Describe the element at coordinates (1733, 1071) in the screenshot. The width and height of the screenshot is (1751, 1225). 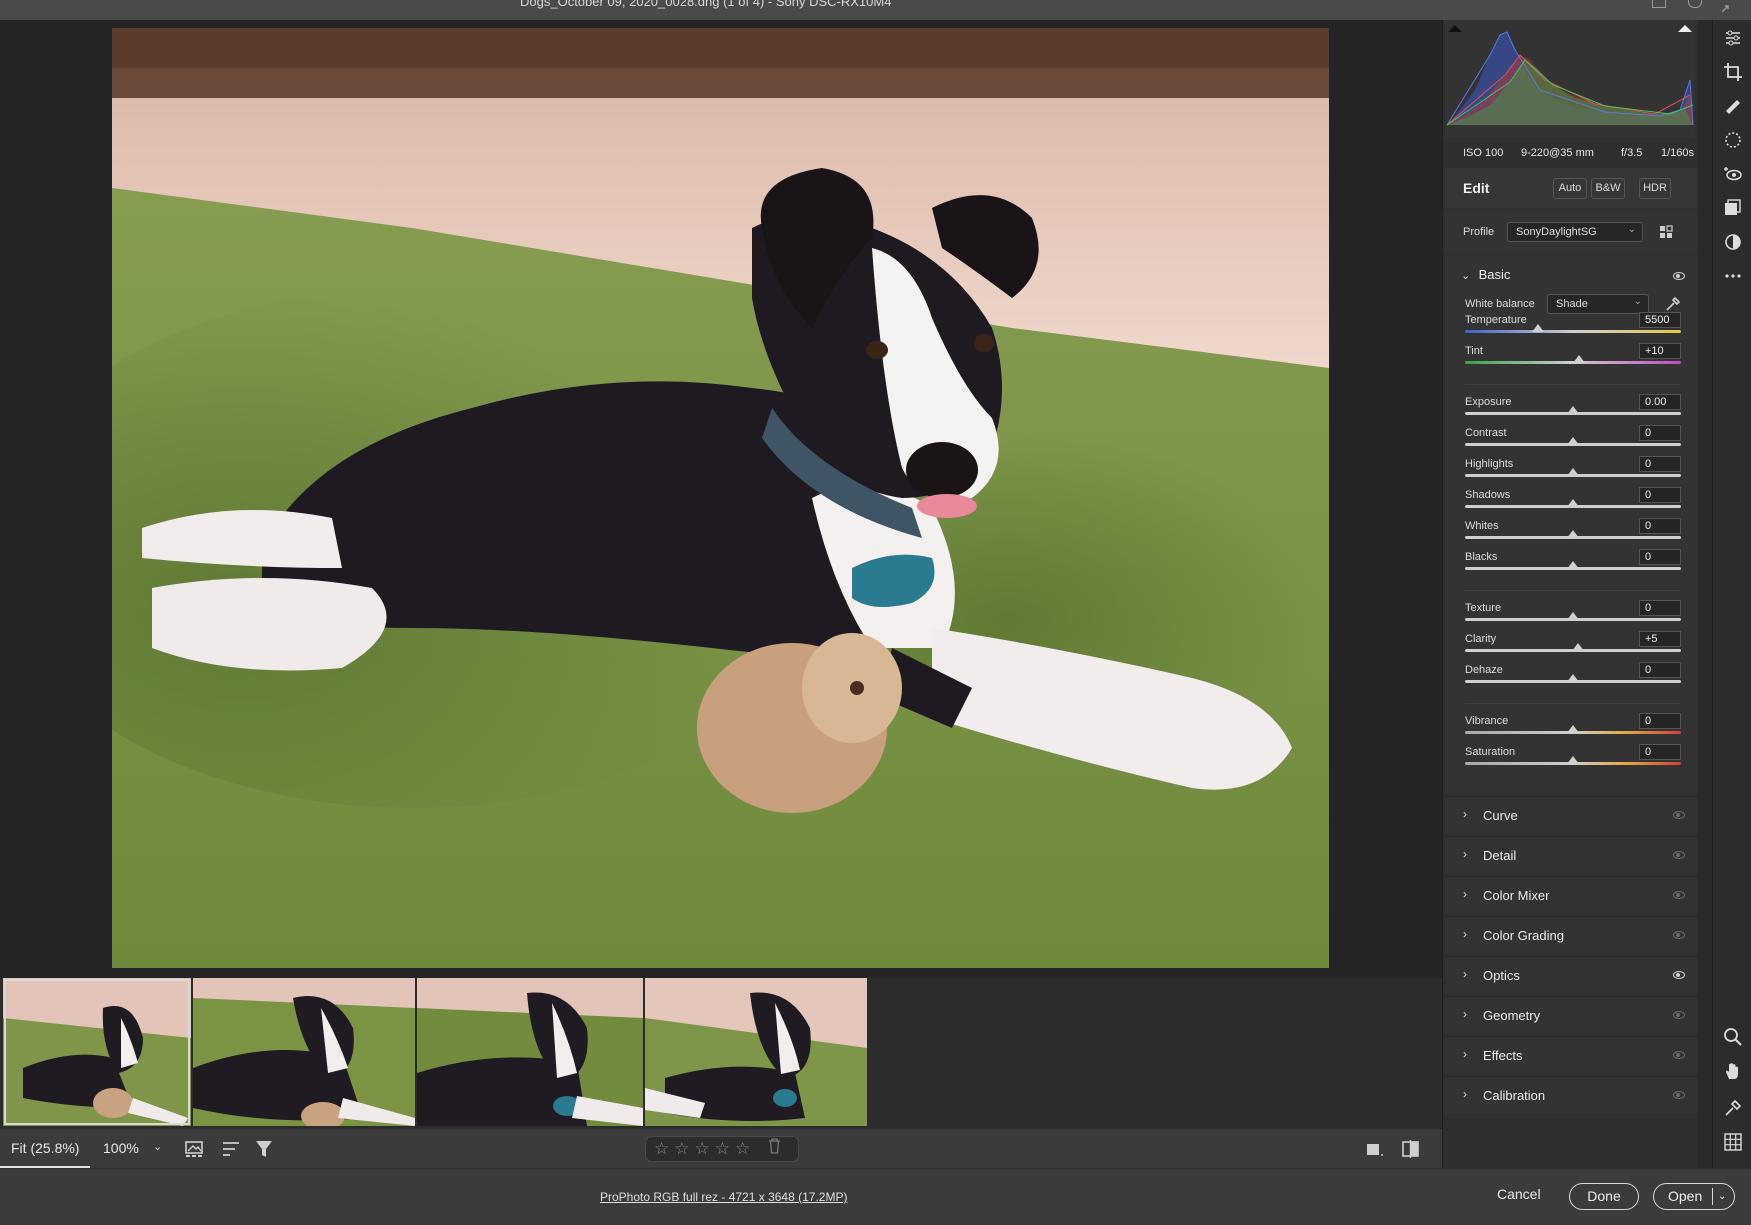
I see `hand-icon` at that location.